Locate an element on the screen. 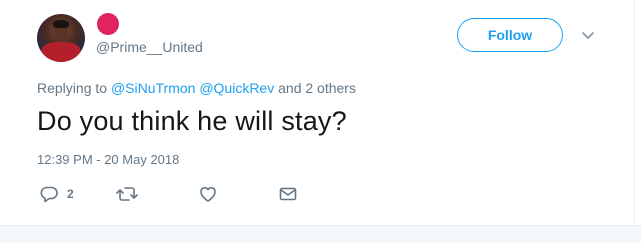 The width and height of the screenshot is (641, 243). reply-icon is located at coordinates (49, 194).